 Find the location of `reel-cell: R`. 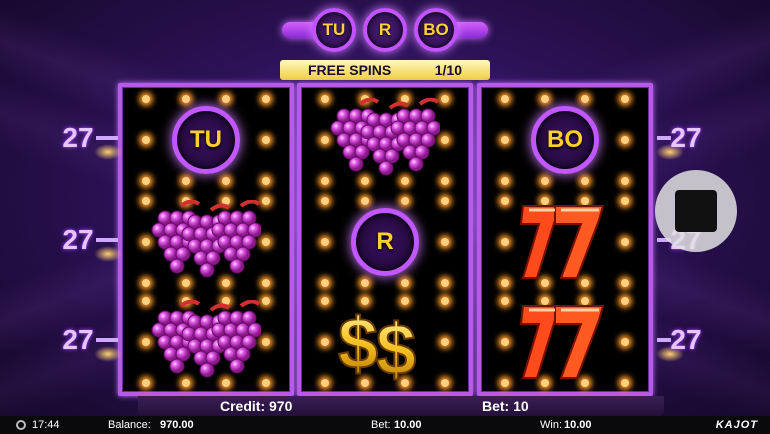

reel-cell: R is located at coordinates (385, 242).